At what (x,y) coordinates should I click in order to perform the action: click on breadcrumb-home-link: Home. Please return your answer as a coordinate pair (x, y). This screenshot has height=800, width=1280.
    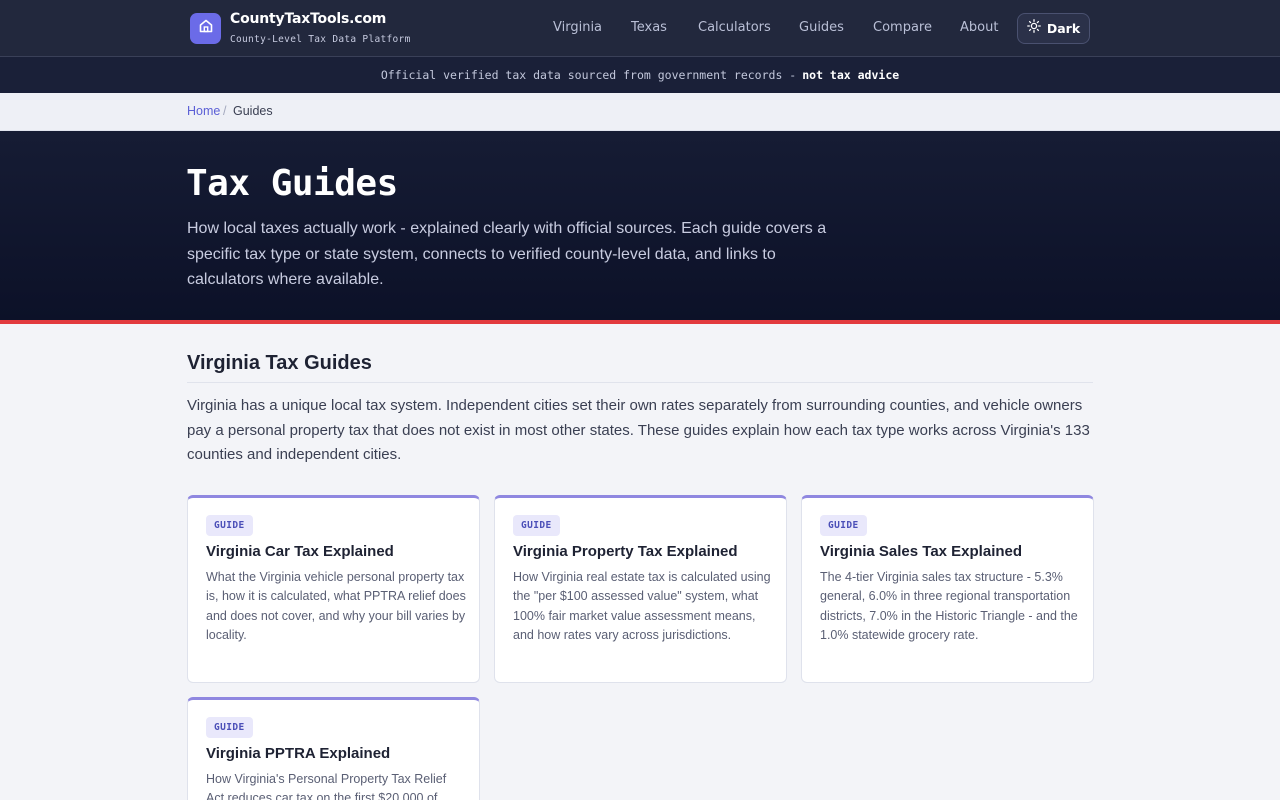
    Looking at the image, I should click on (203, 111).